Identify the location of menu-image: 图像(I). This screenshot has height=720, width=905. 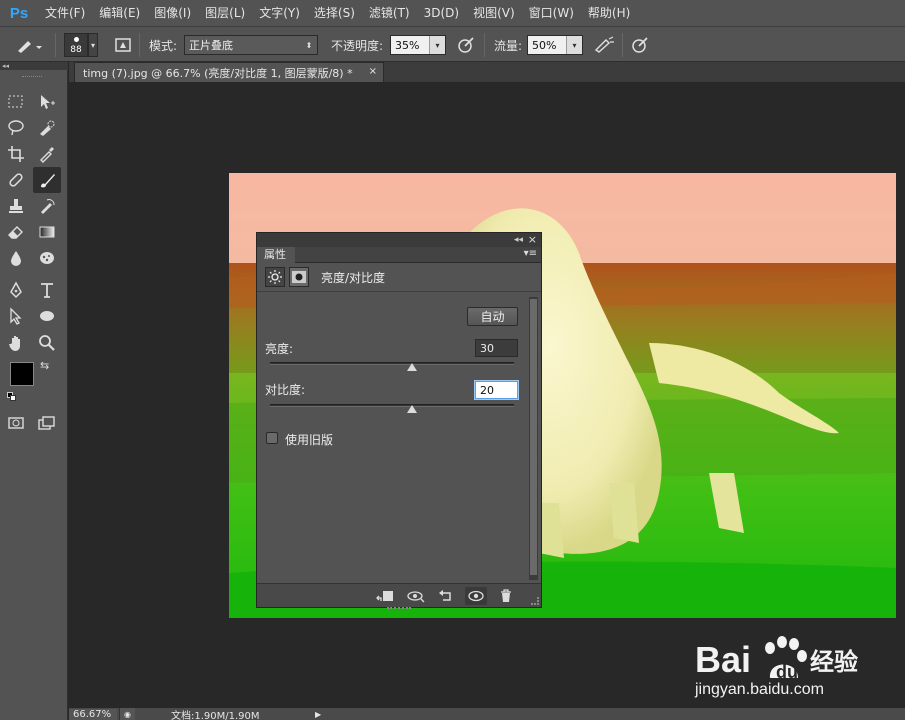
(172, 13).